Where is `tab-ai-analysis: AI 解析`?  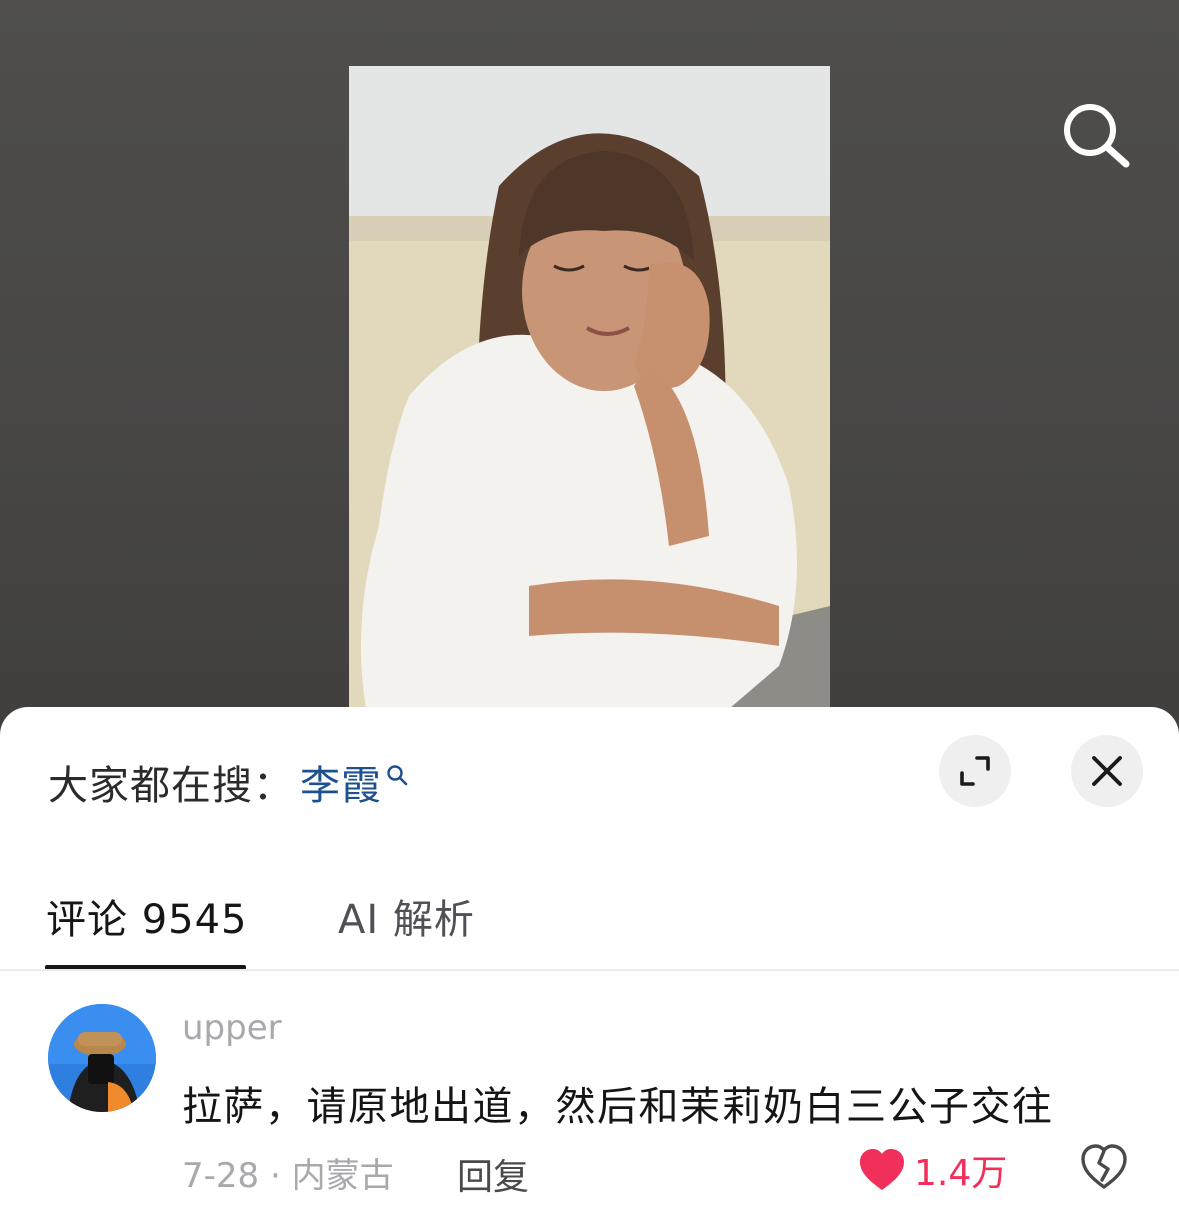 tab-ai-analysis: AI 解析 is located at coordinates (406, 916).